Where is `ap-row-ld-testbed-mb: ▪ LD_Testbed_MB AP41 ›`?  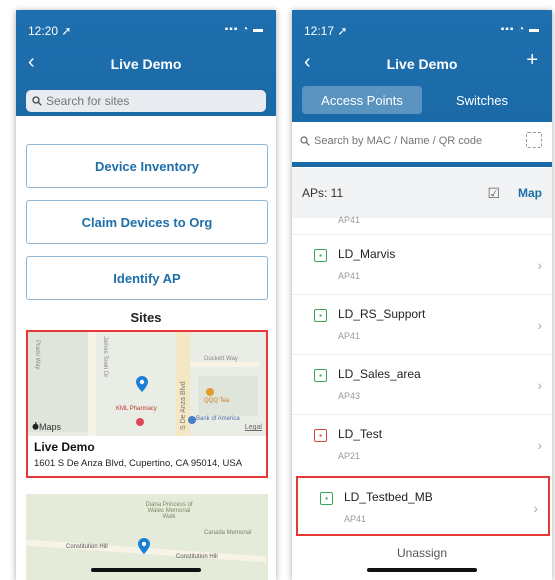
ap-row-ld-testbed-mb: ▪ LD_Testbed_MB AP41 › is located at coordinates (423, 506).